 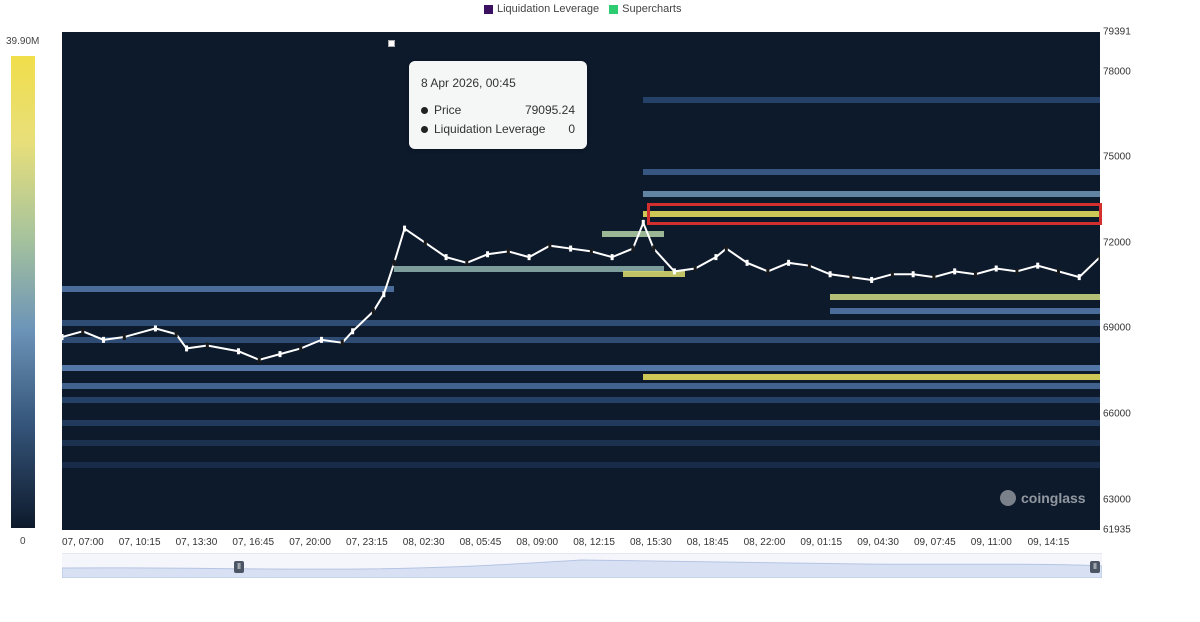 I want to click on y-tick-label: 78000, so click(x=1117, y=72).